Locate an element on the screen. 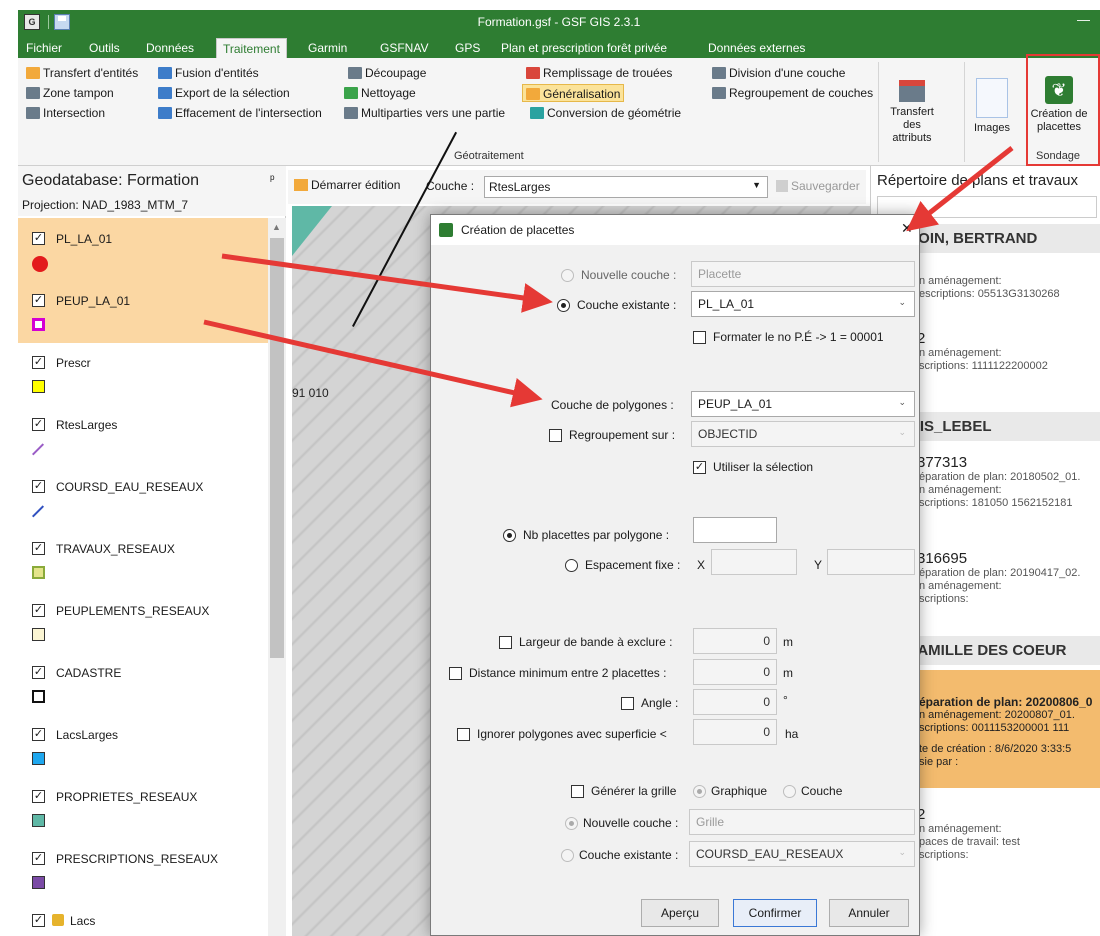 The width and height of the screenshot is (1100, 936). layer-item: ✓ TRAVAUX_RESEAUX is located at coordinates (143, 559).